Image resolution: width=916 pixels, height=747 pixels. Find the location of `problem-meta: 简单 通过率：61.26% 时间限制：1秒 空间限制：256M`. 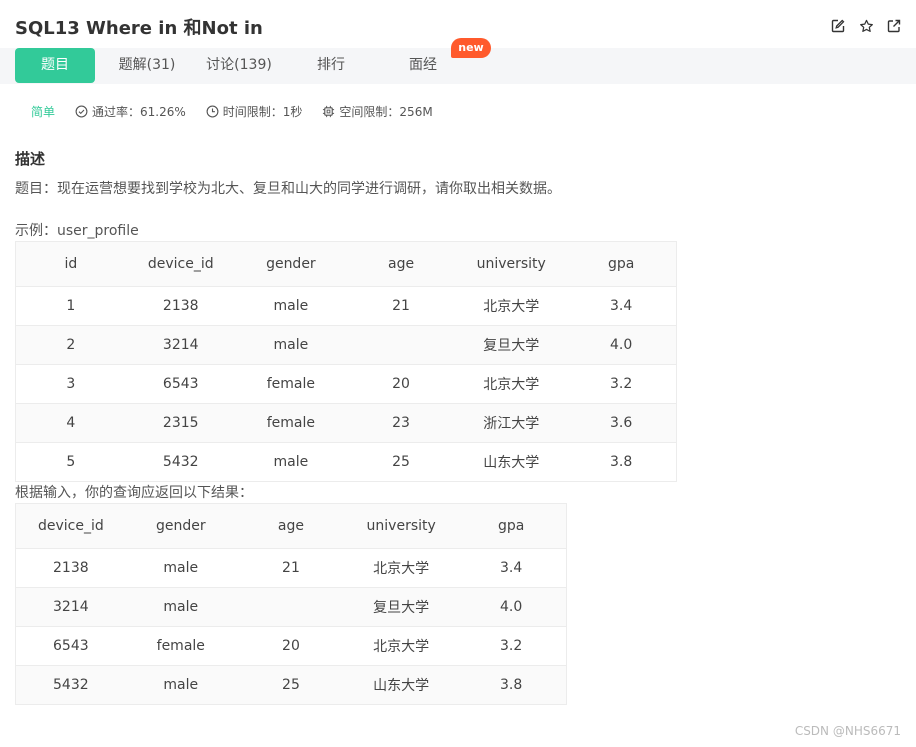

problem-meta: 简单 通过率：61.26% 时间限制：1秒 空间限制：256M is located at coordinates (242, 111).